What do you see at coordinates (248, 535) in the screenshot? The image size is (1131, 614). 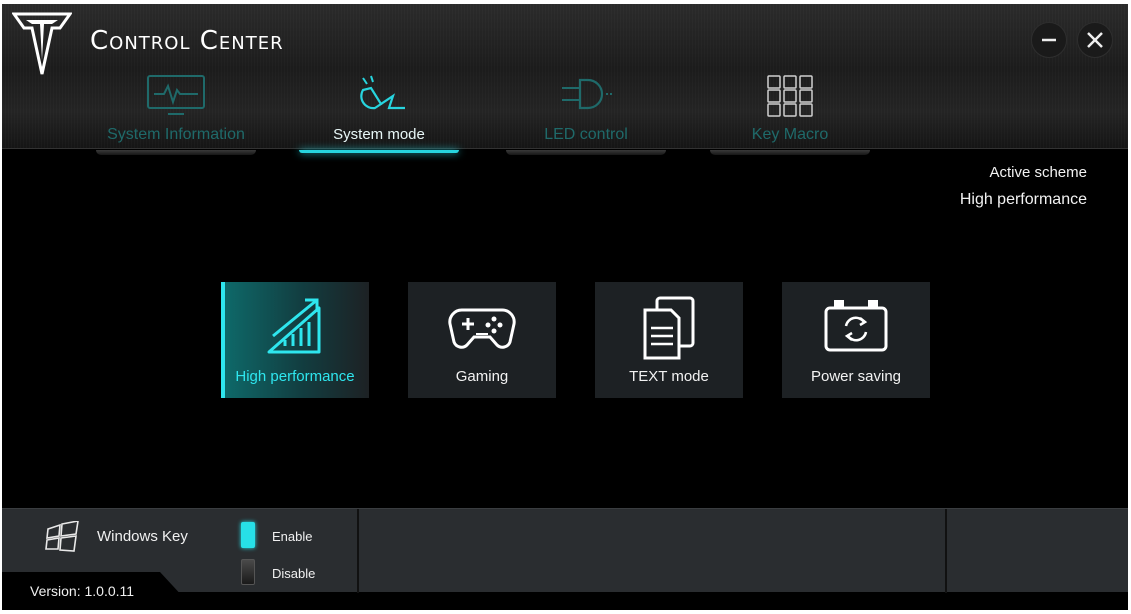 I see `windows-key-enable-toggle` at bounding box center [248, 535].